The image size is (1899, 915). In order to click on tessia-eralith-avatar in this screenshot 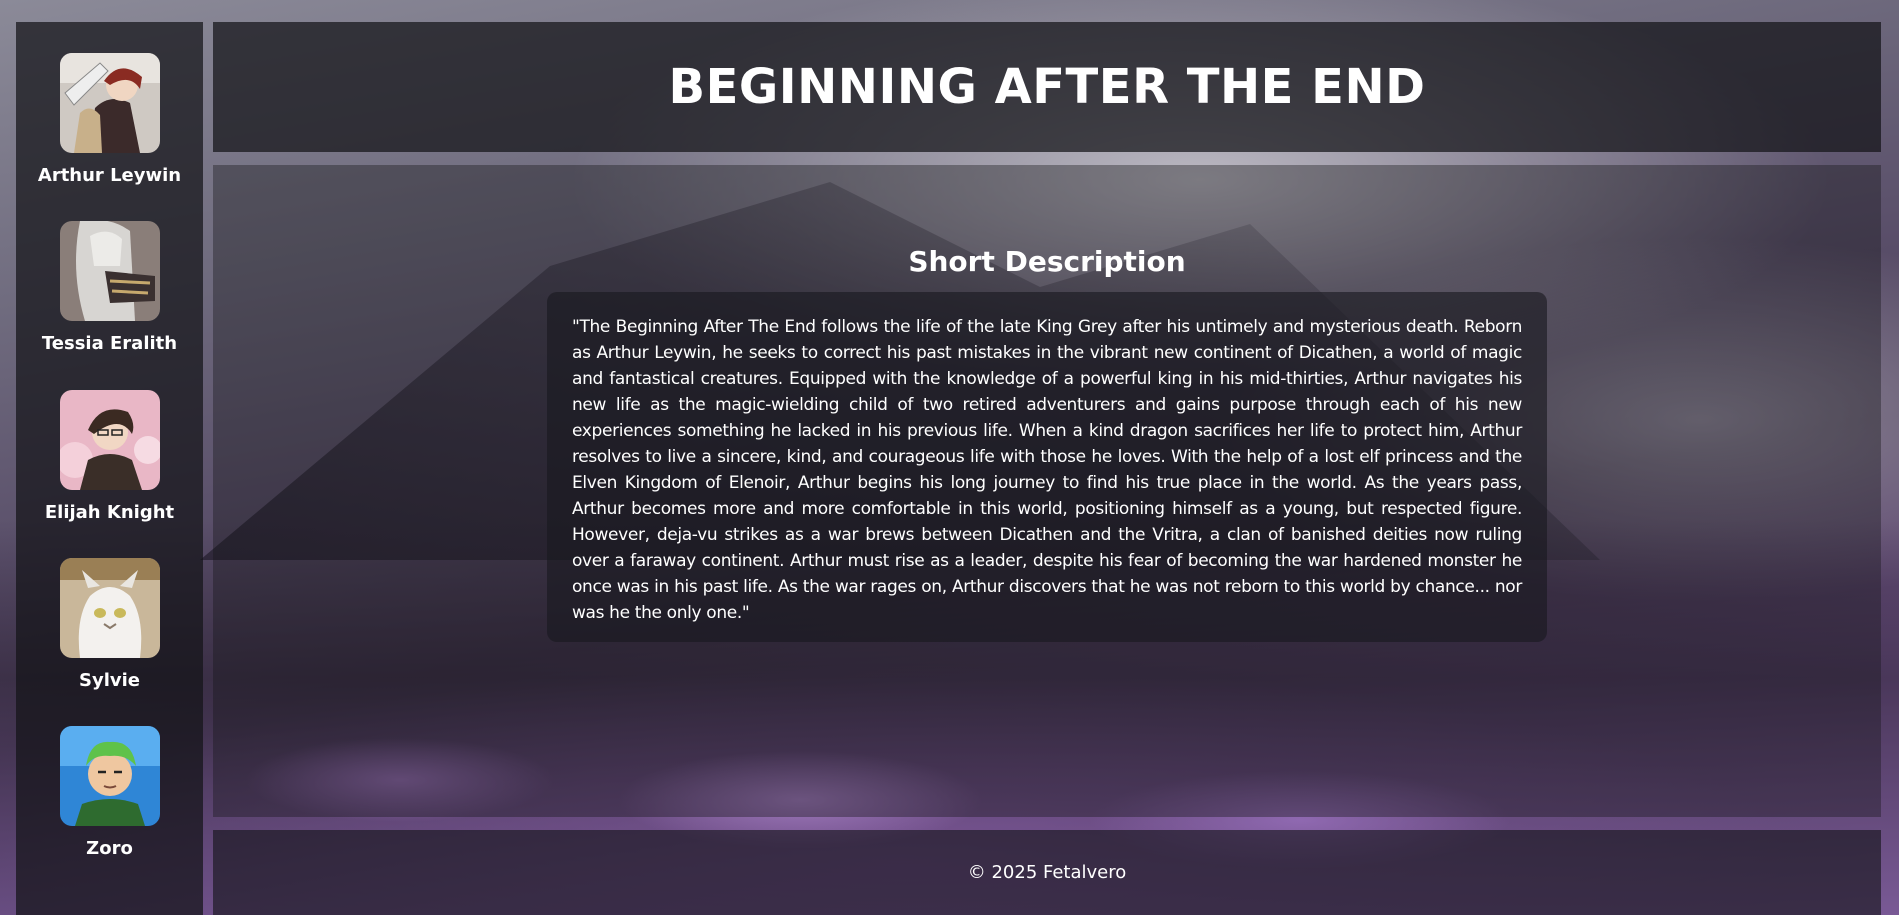, I will do `click(109, 271)`.